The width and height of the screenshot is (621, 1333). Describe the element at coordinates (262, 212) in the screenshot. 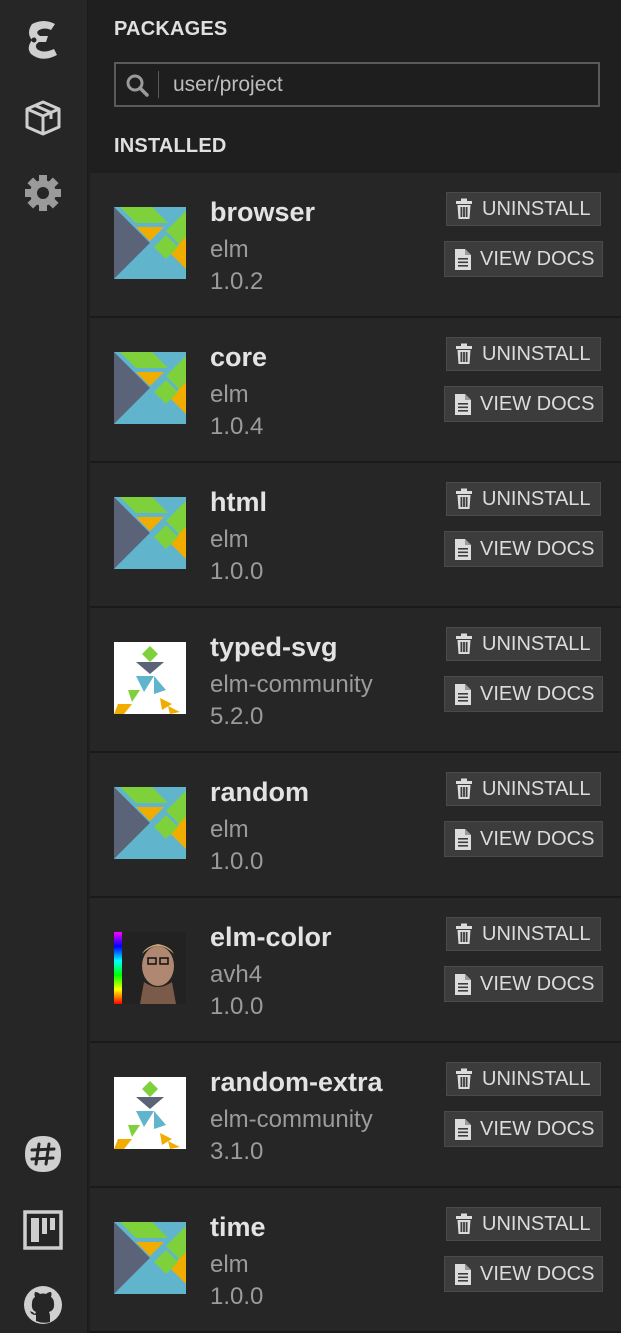

I see `package-name: browser` at that location.